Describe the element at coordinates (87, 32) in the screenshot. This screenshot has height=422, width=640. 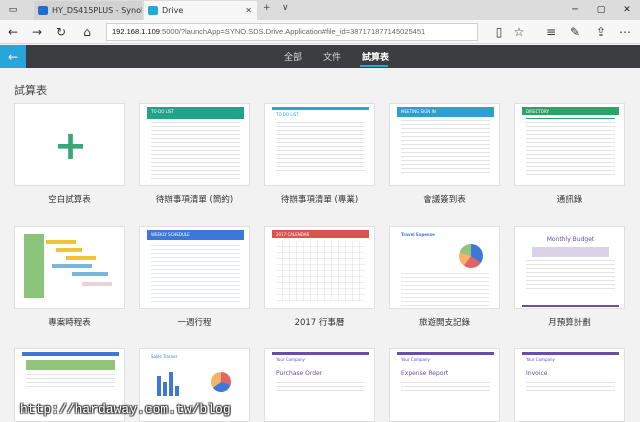
I see `home-icon: ⌂` at that location.